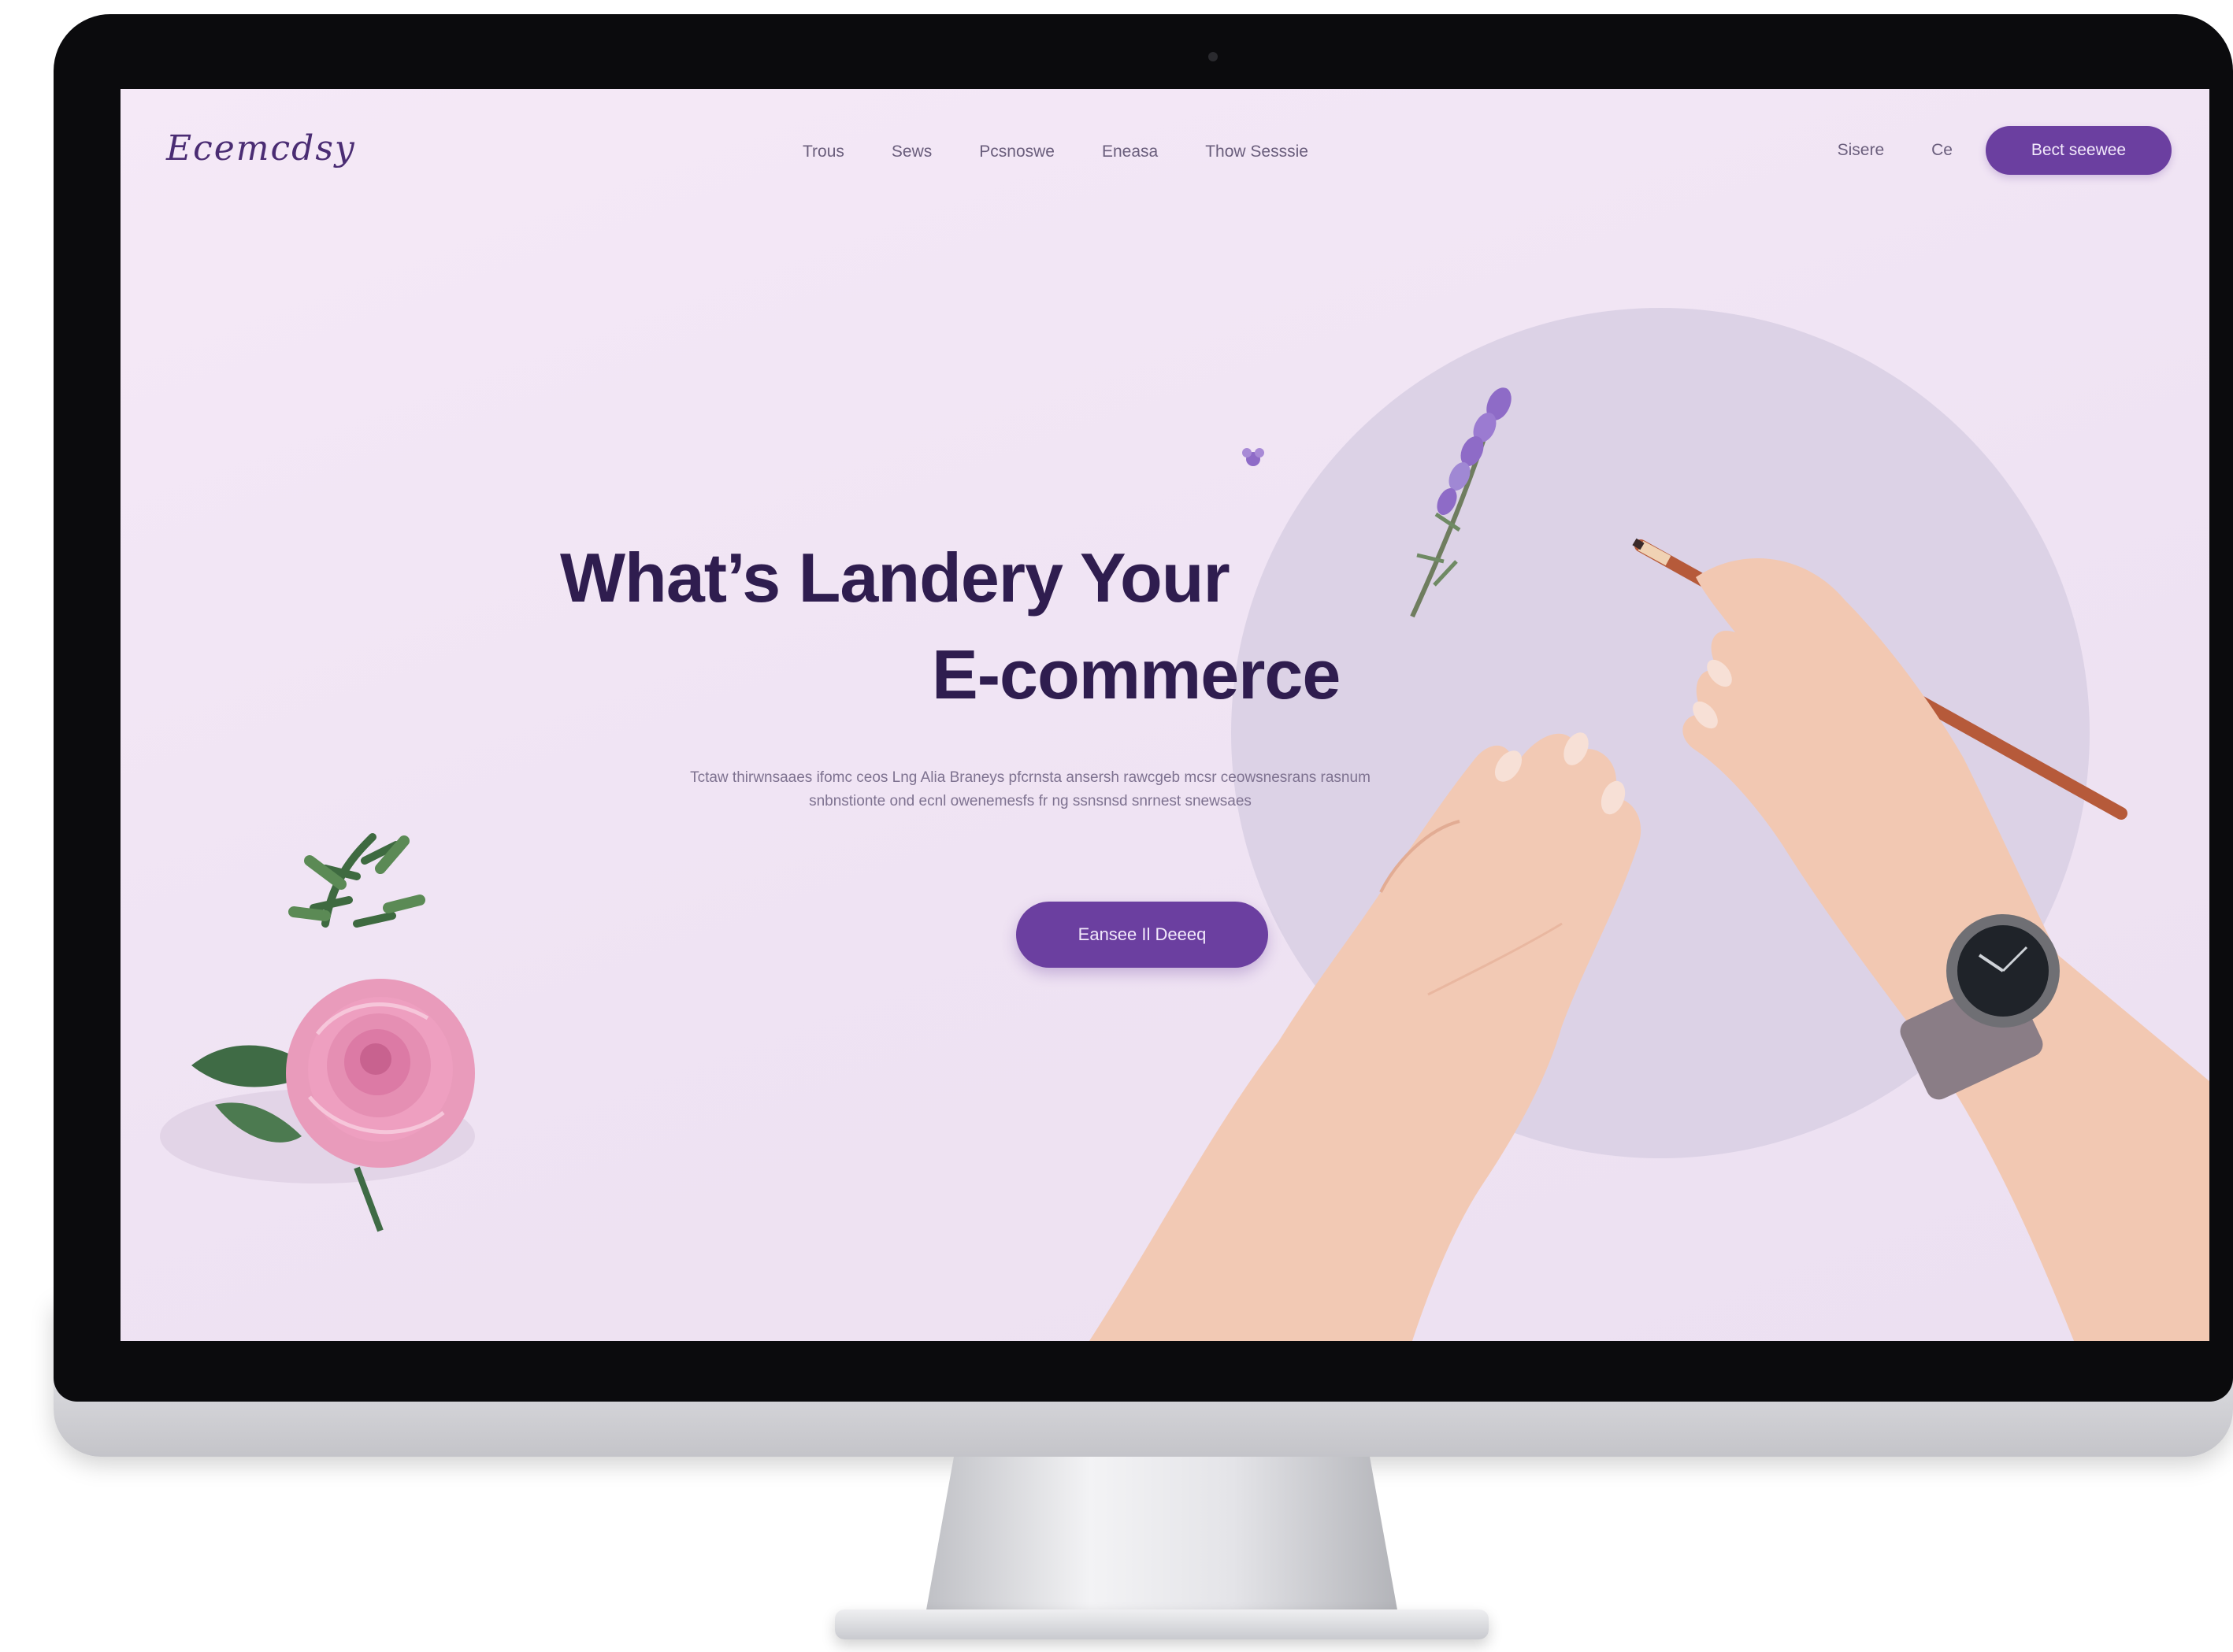  What do you see at coordinates (1017, 152) in the screenshot?
I see `nav-link: Pcsnoswe` at bounding box center [1017, 152].